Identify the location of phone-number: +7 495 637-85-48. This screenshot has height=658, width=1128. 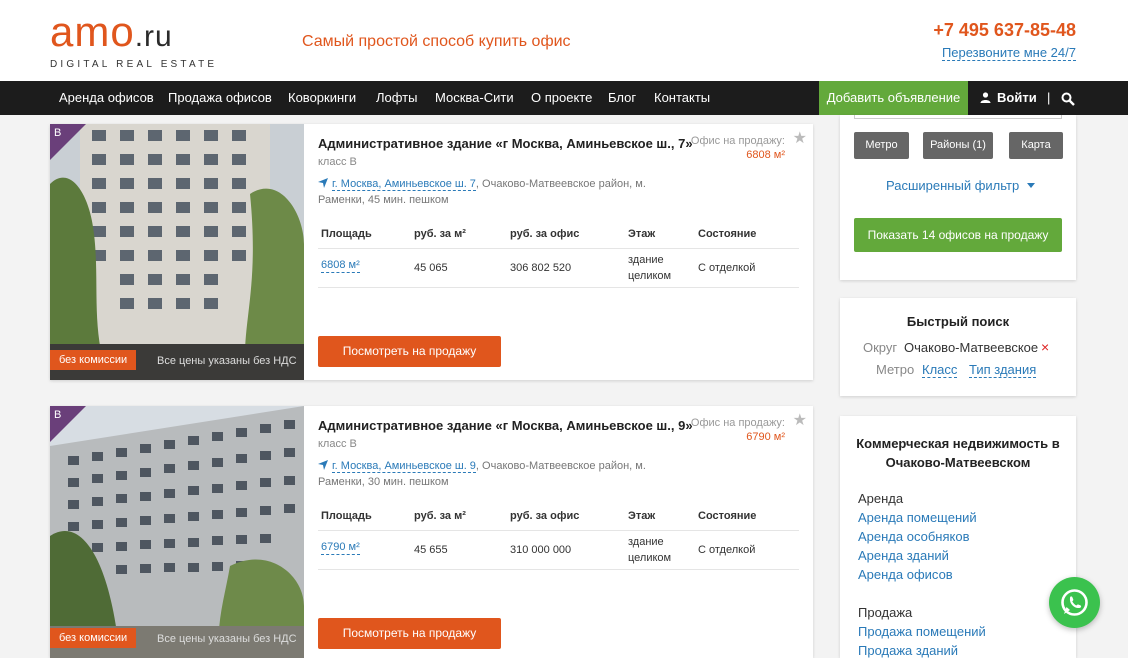
(1004, 30).